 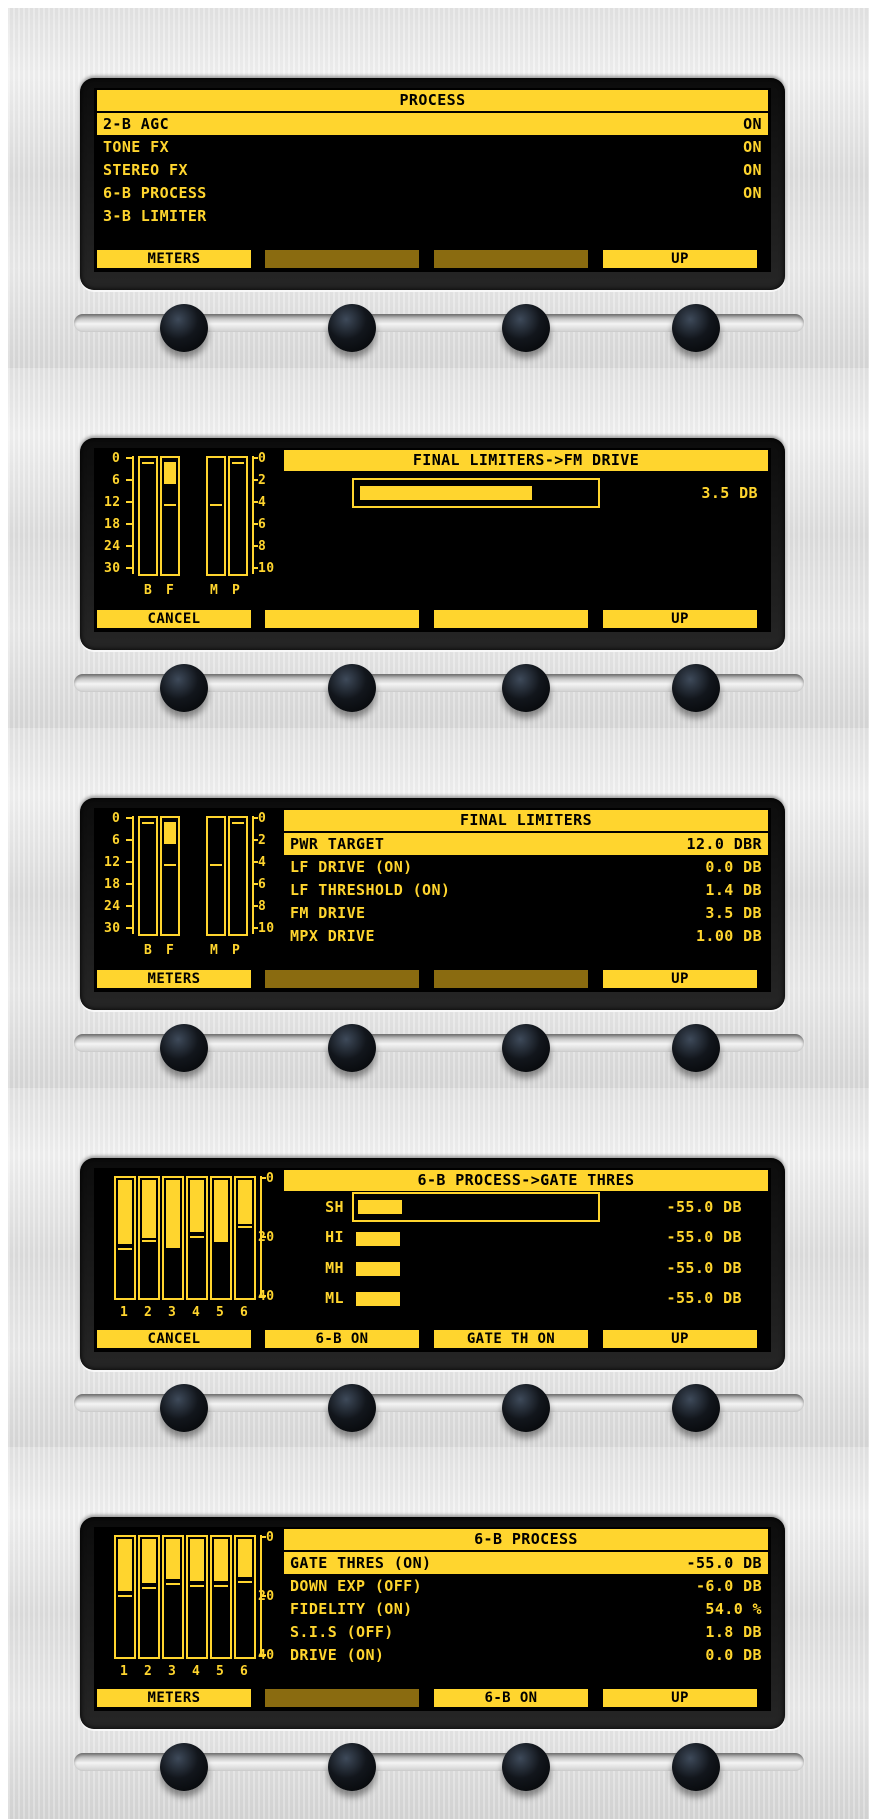 What do you see at coordinates (148, 590) in the screenshot?
I see `meter-label-b: B` at bounding box center [148, 590].